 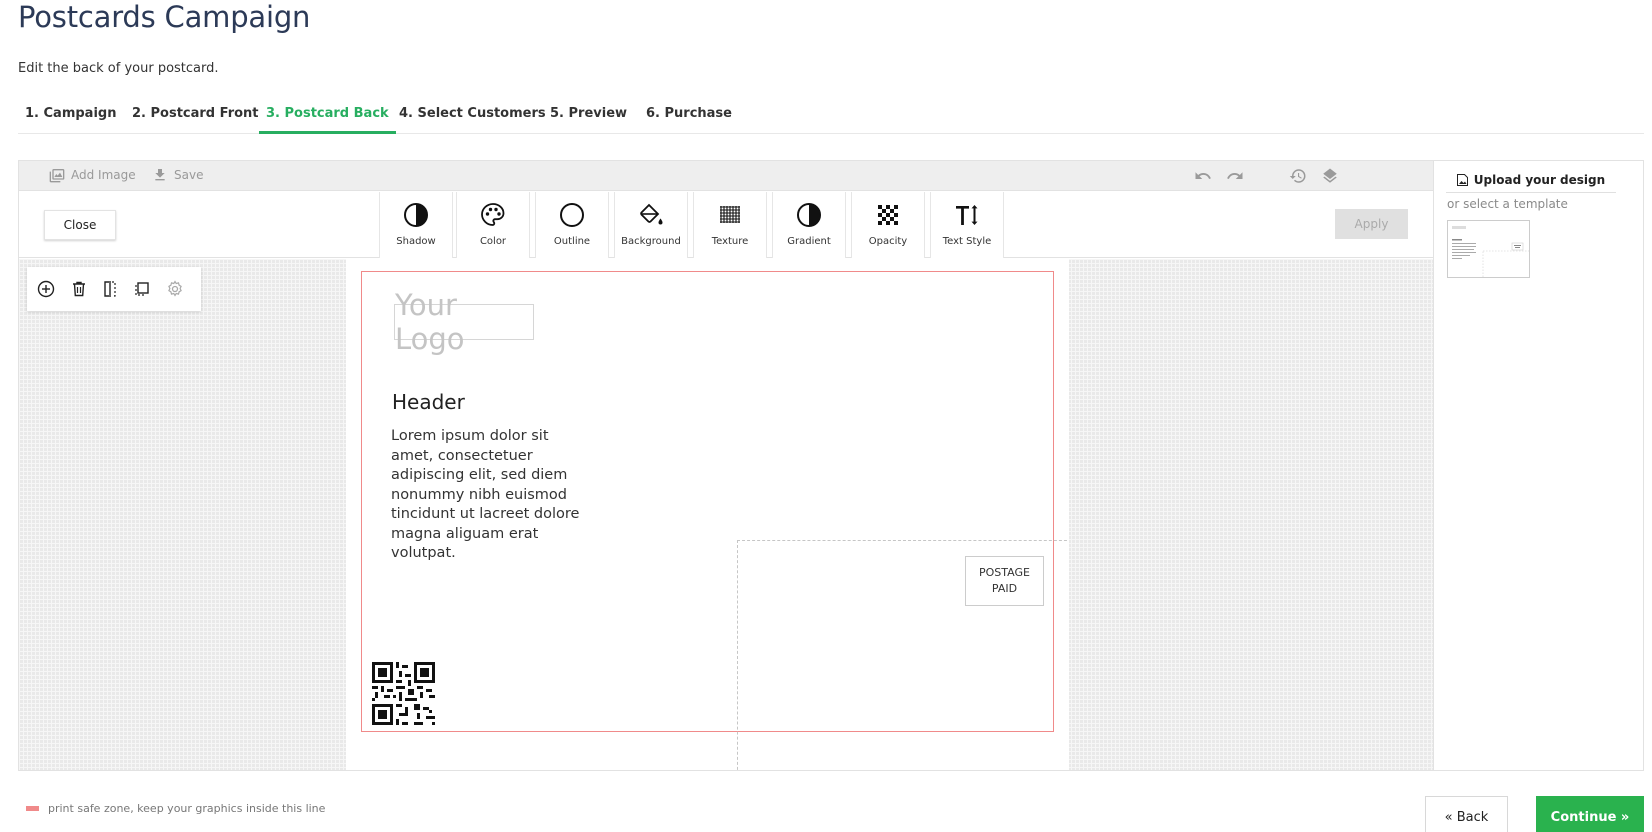 I want to click on gradient-icon, so click(x=809, y=215).